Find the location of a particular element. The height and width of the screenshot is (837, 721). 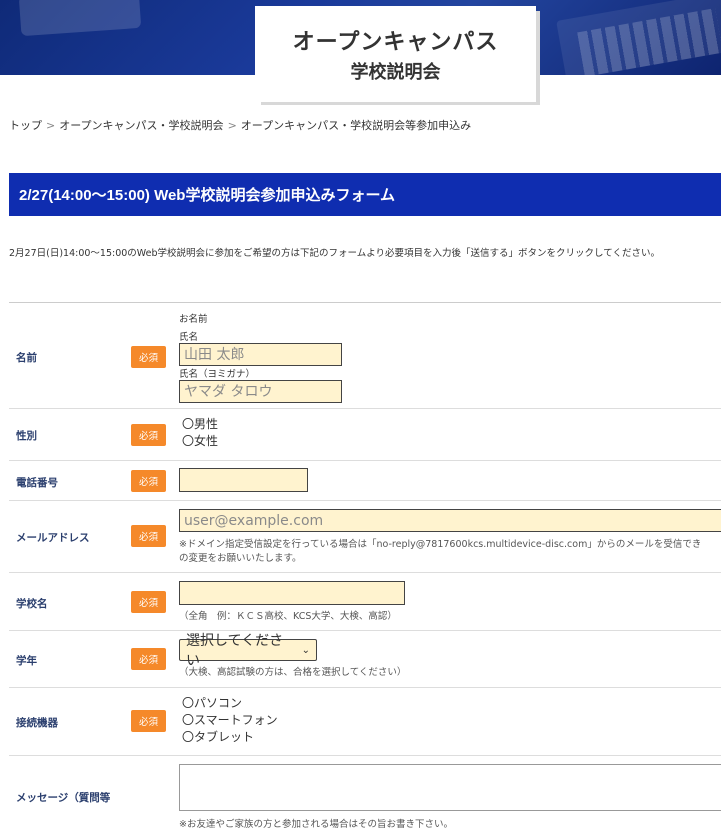

field-label-school: 学校名 is located at coordinates (32, 604).